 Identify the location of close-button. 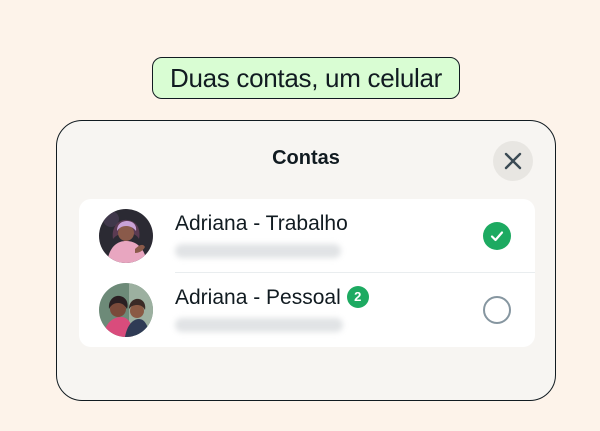
(513, 161).